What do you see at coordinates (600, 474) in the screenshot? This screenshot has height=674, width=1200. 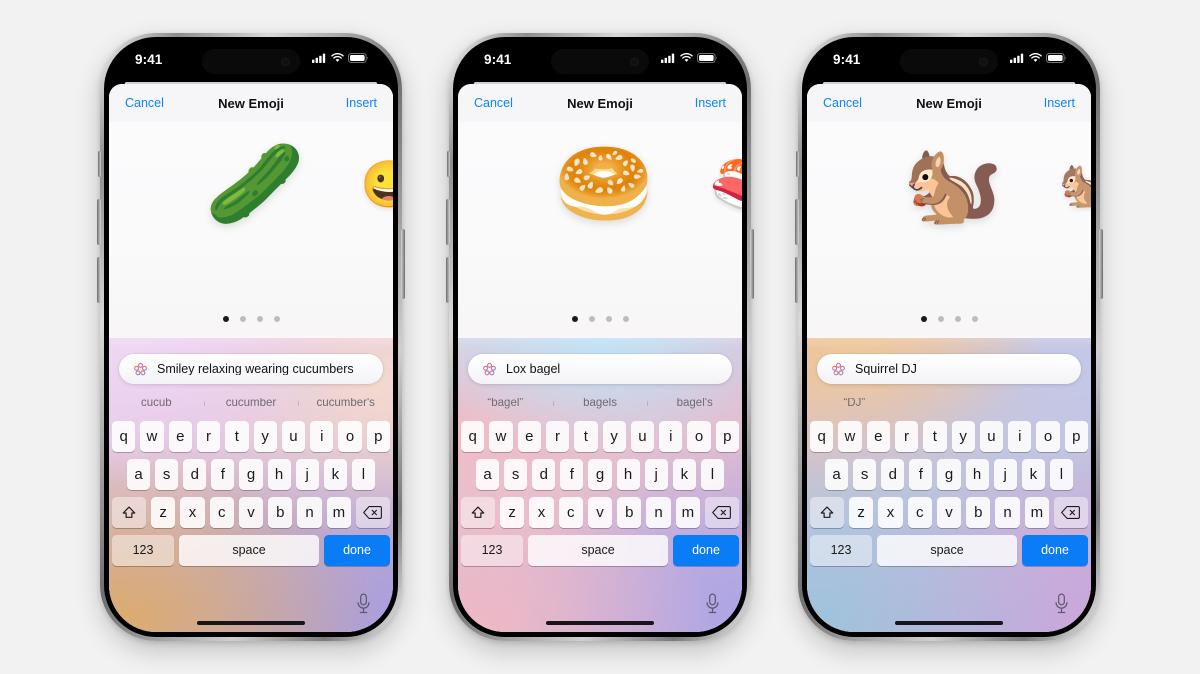 I see `key-g: g` at bounding box center [600, 474].